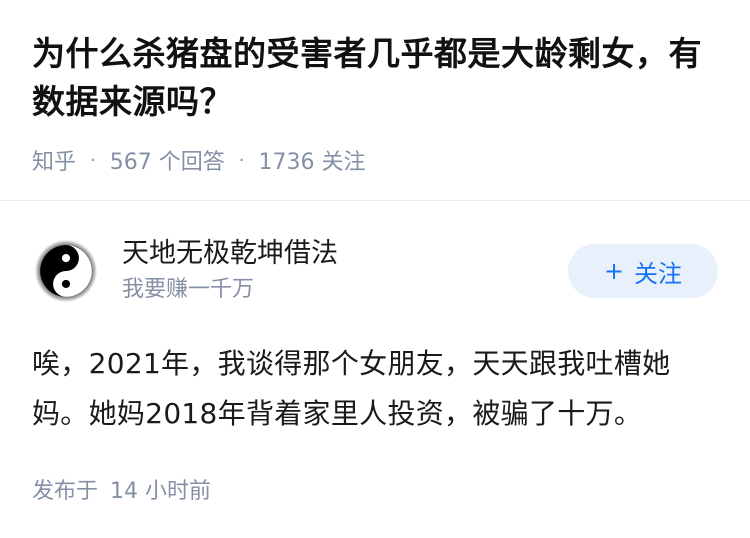 This screenshot has width=750, height=538. I want to click on follow-button: + 关注, so click(643, 271).